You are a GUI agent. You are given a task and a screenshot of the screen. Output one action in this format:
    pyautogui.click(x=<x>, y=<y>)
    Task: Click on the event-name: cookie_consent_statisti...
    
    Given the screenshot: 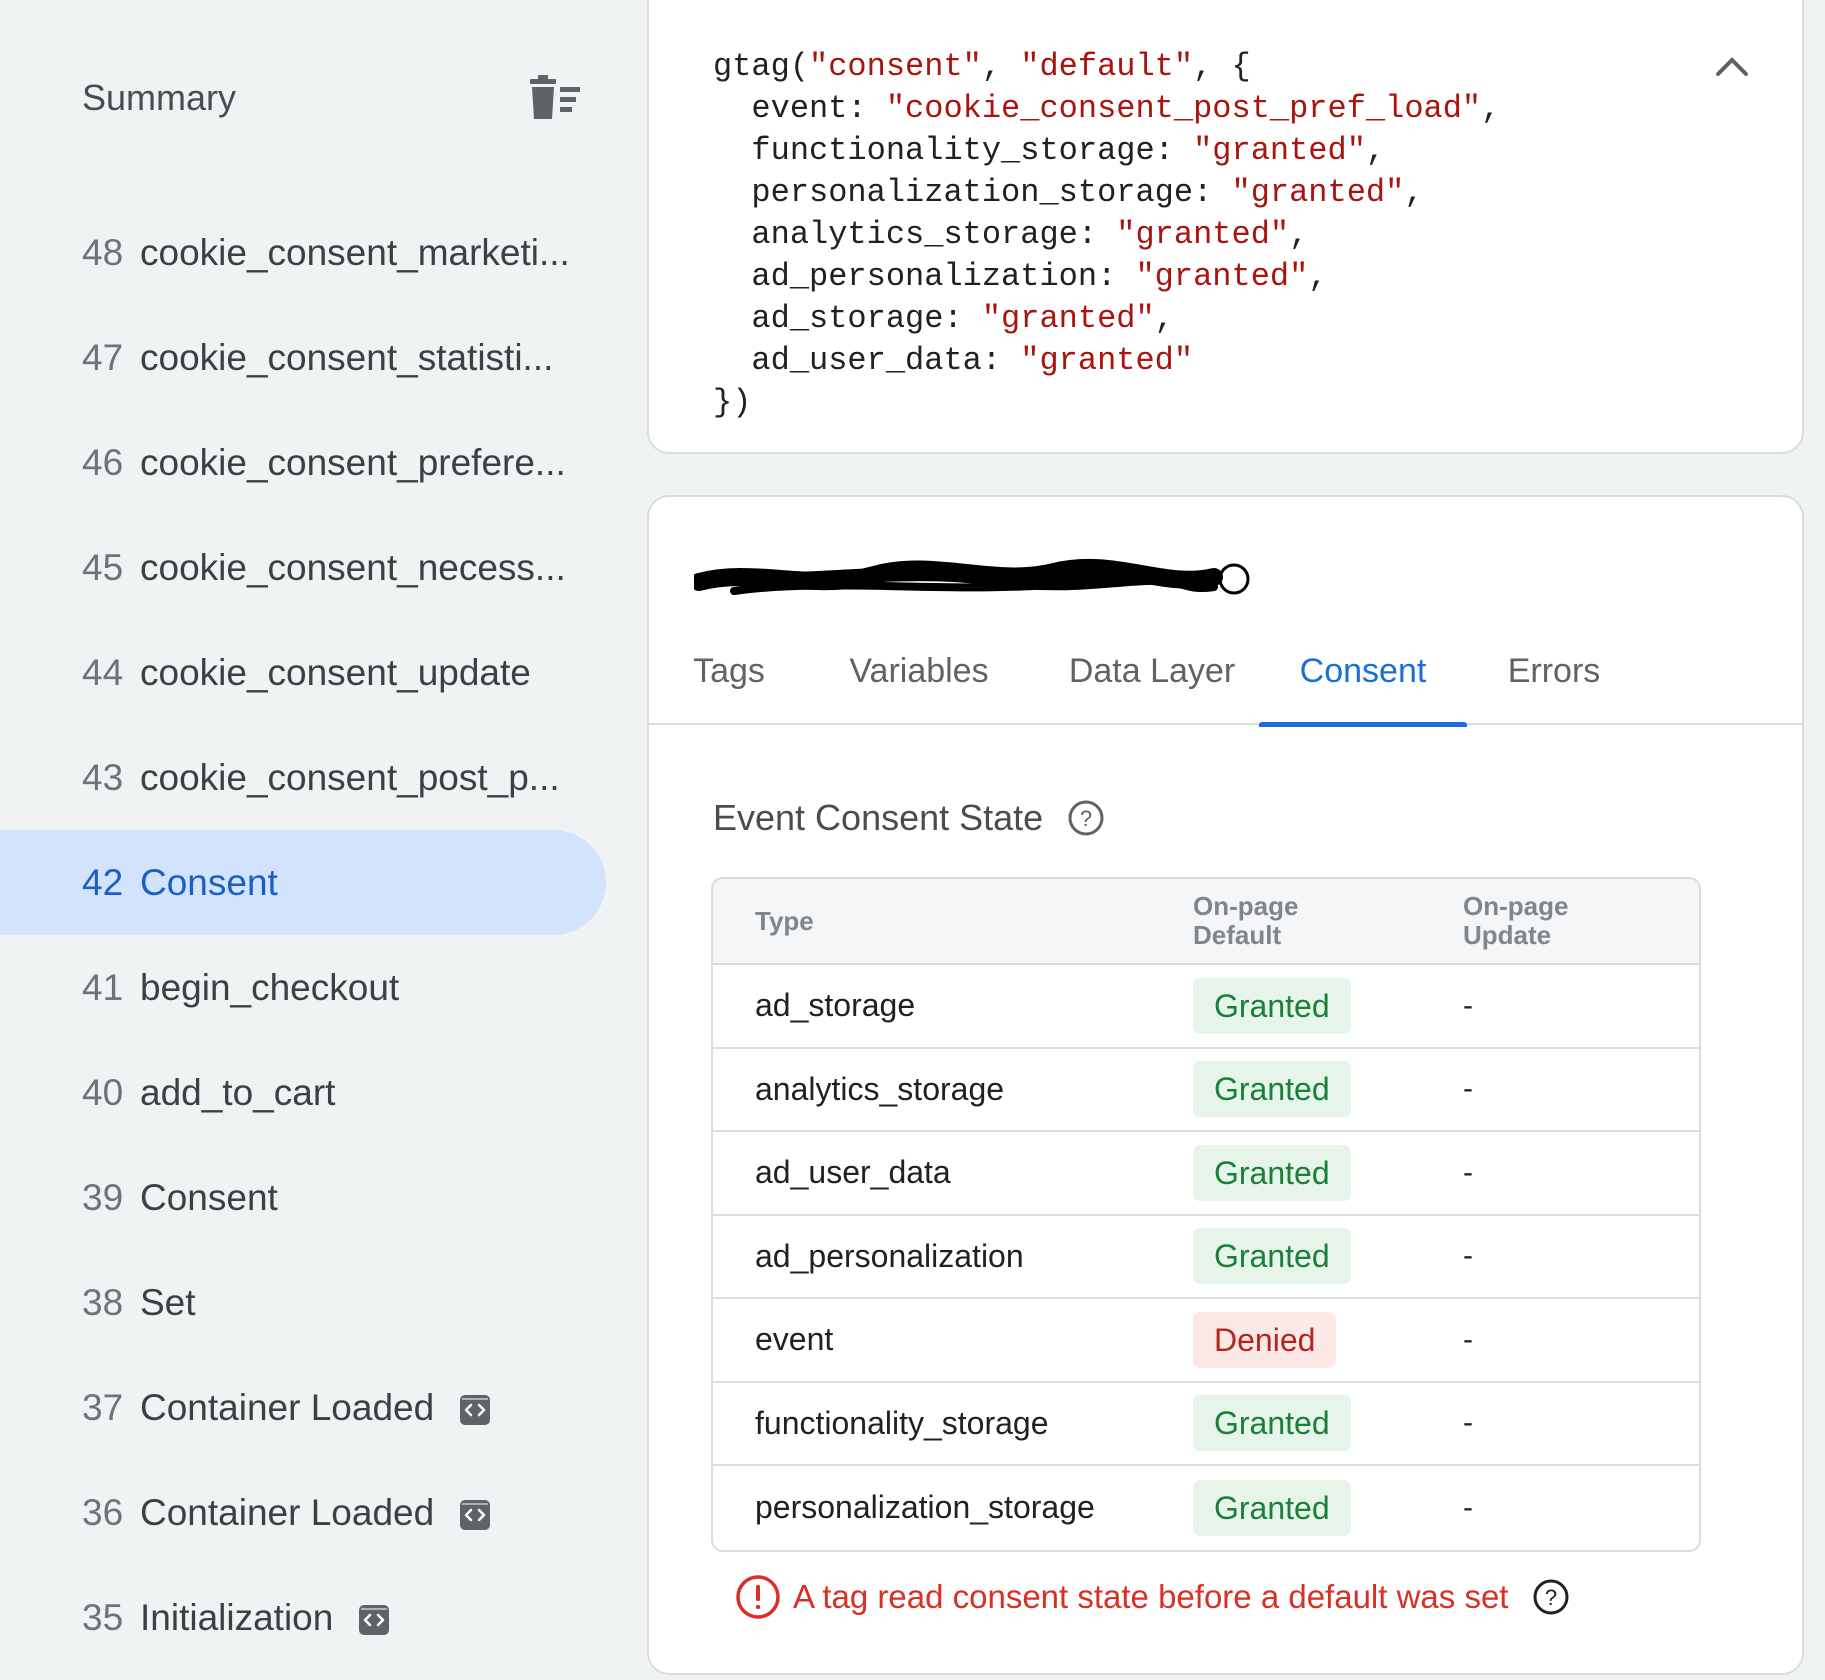 What is the action you would take?
    pyautogui.click(x=347, y=357)
    